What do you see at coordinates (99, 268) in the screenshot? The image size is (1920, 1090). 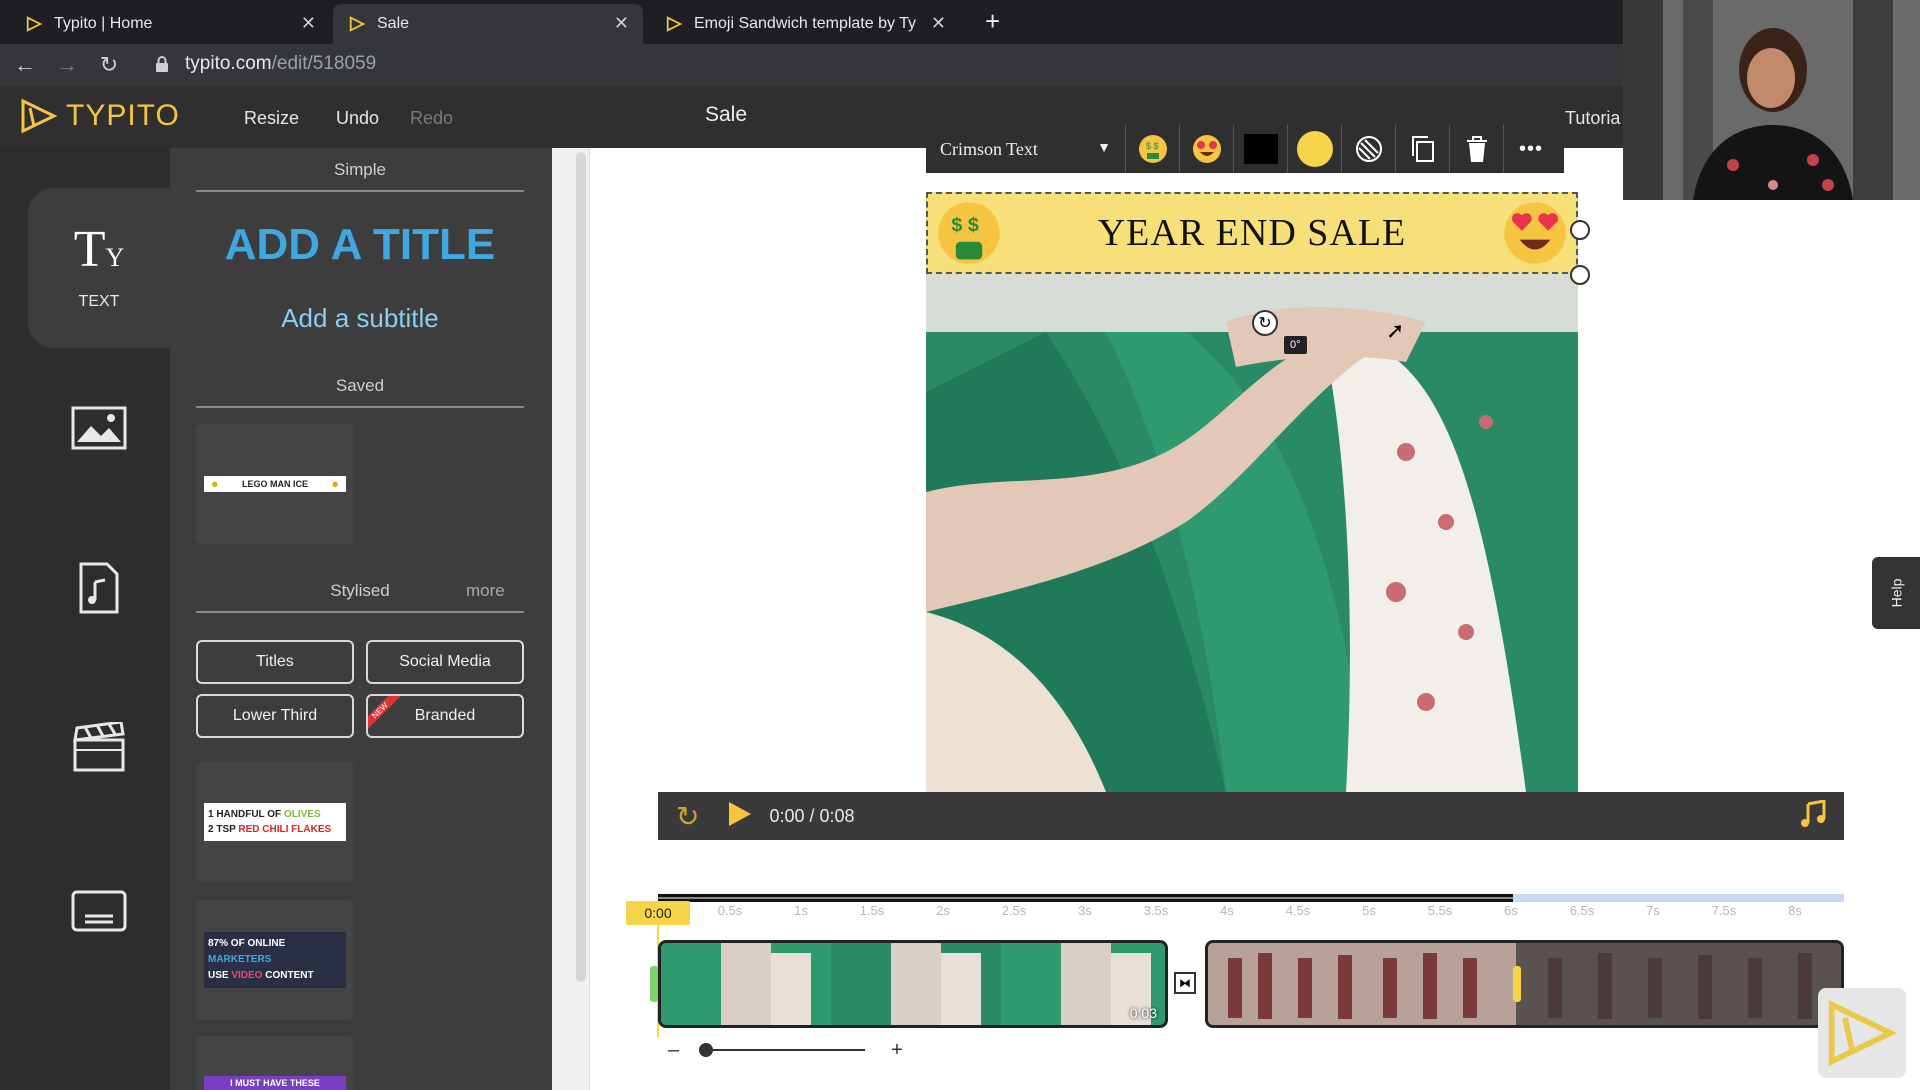 I see `rail-item-text: TY TEXT` at bounding box center [99, 268].